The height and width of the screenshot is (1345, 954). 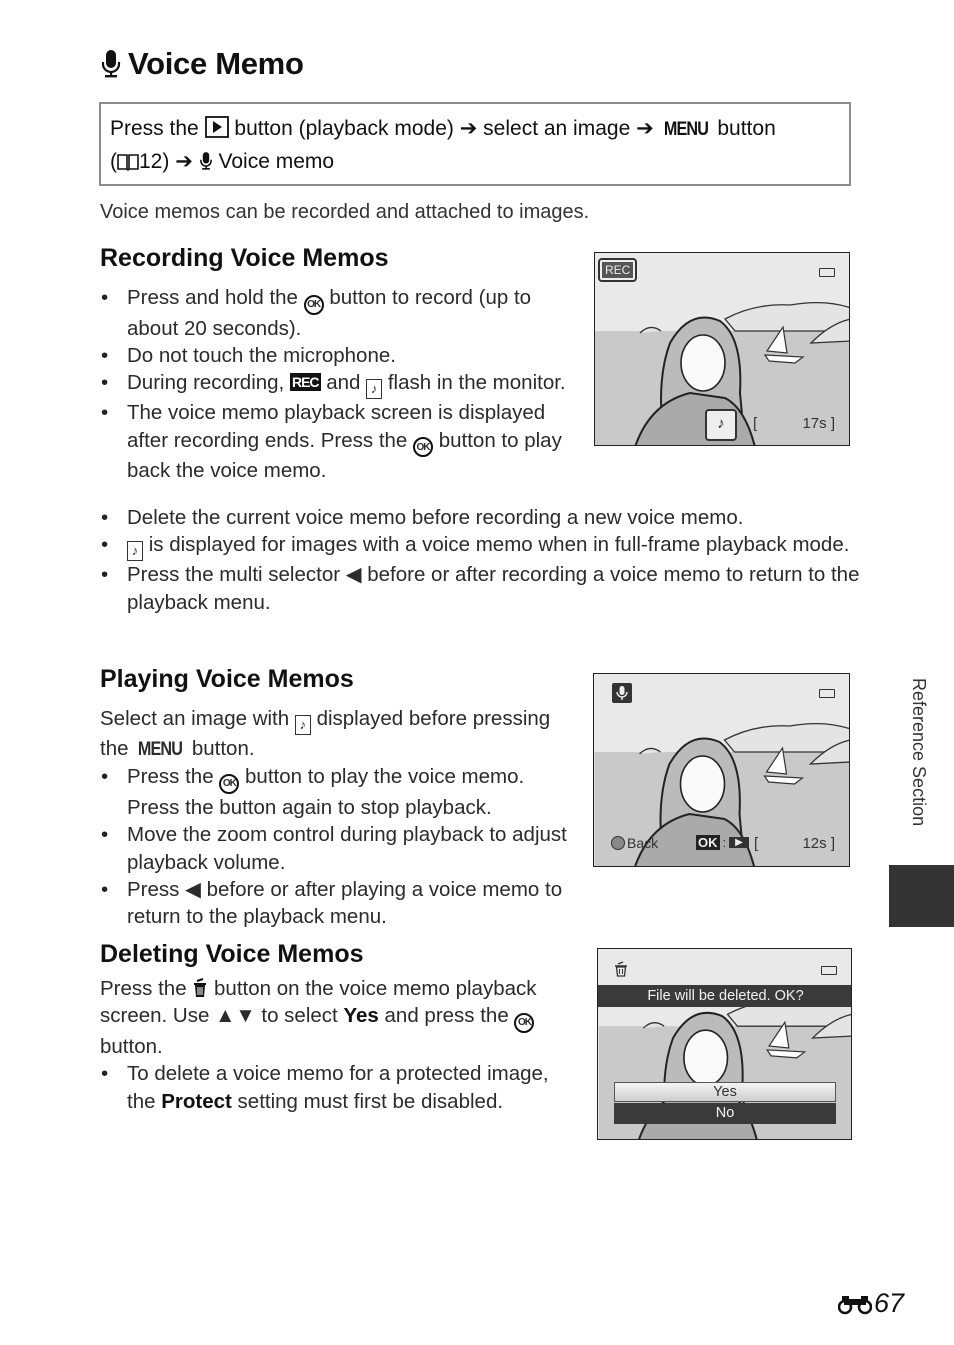 What do you see at coordinates (227, 679) in the screenshot?
I see `section-heading: Playing Voice Memos` at bounding box center [227, 679].